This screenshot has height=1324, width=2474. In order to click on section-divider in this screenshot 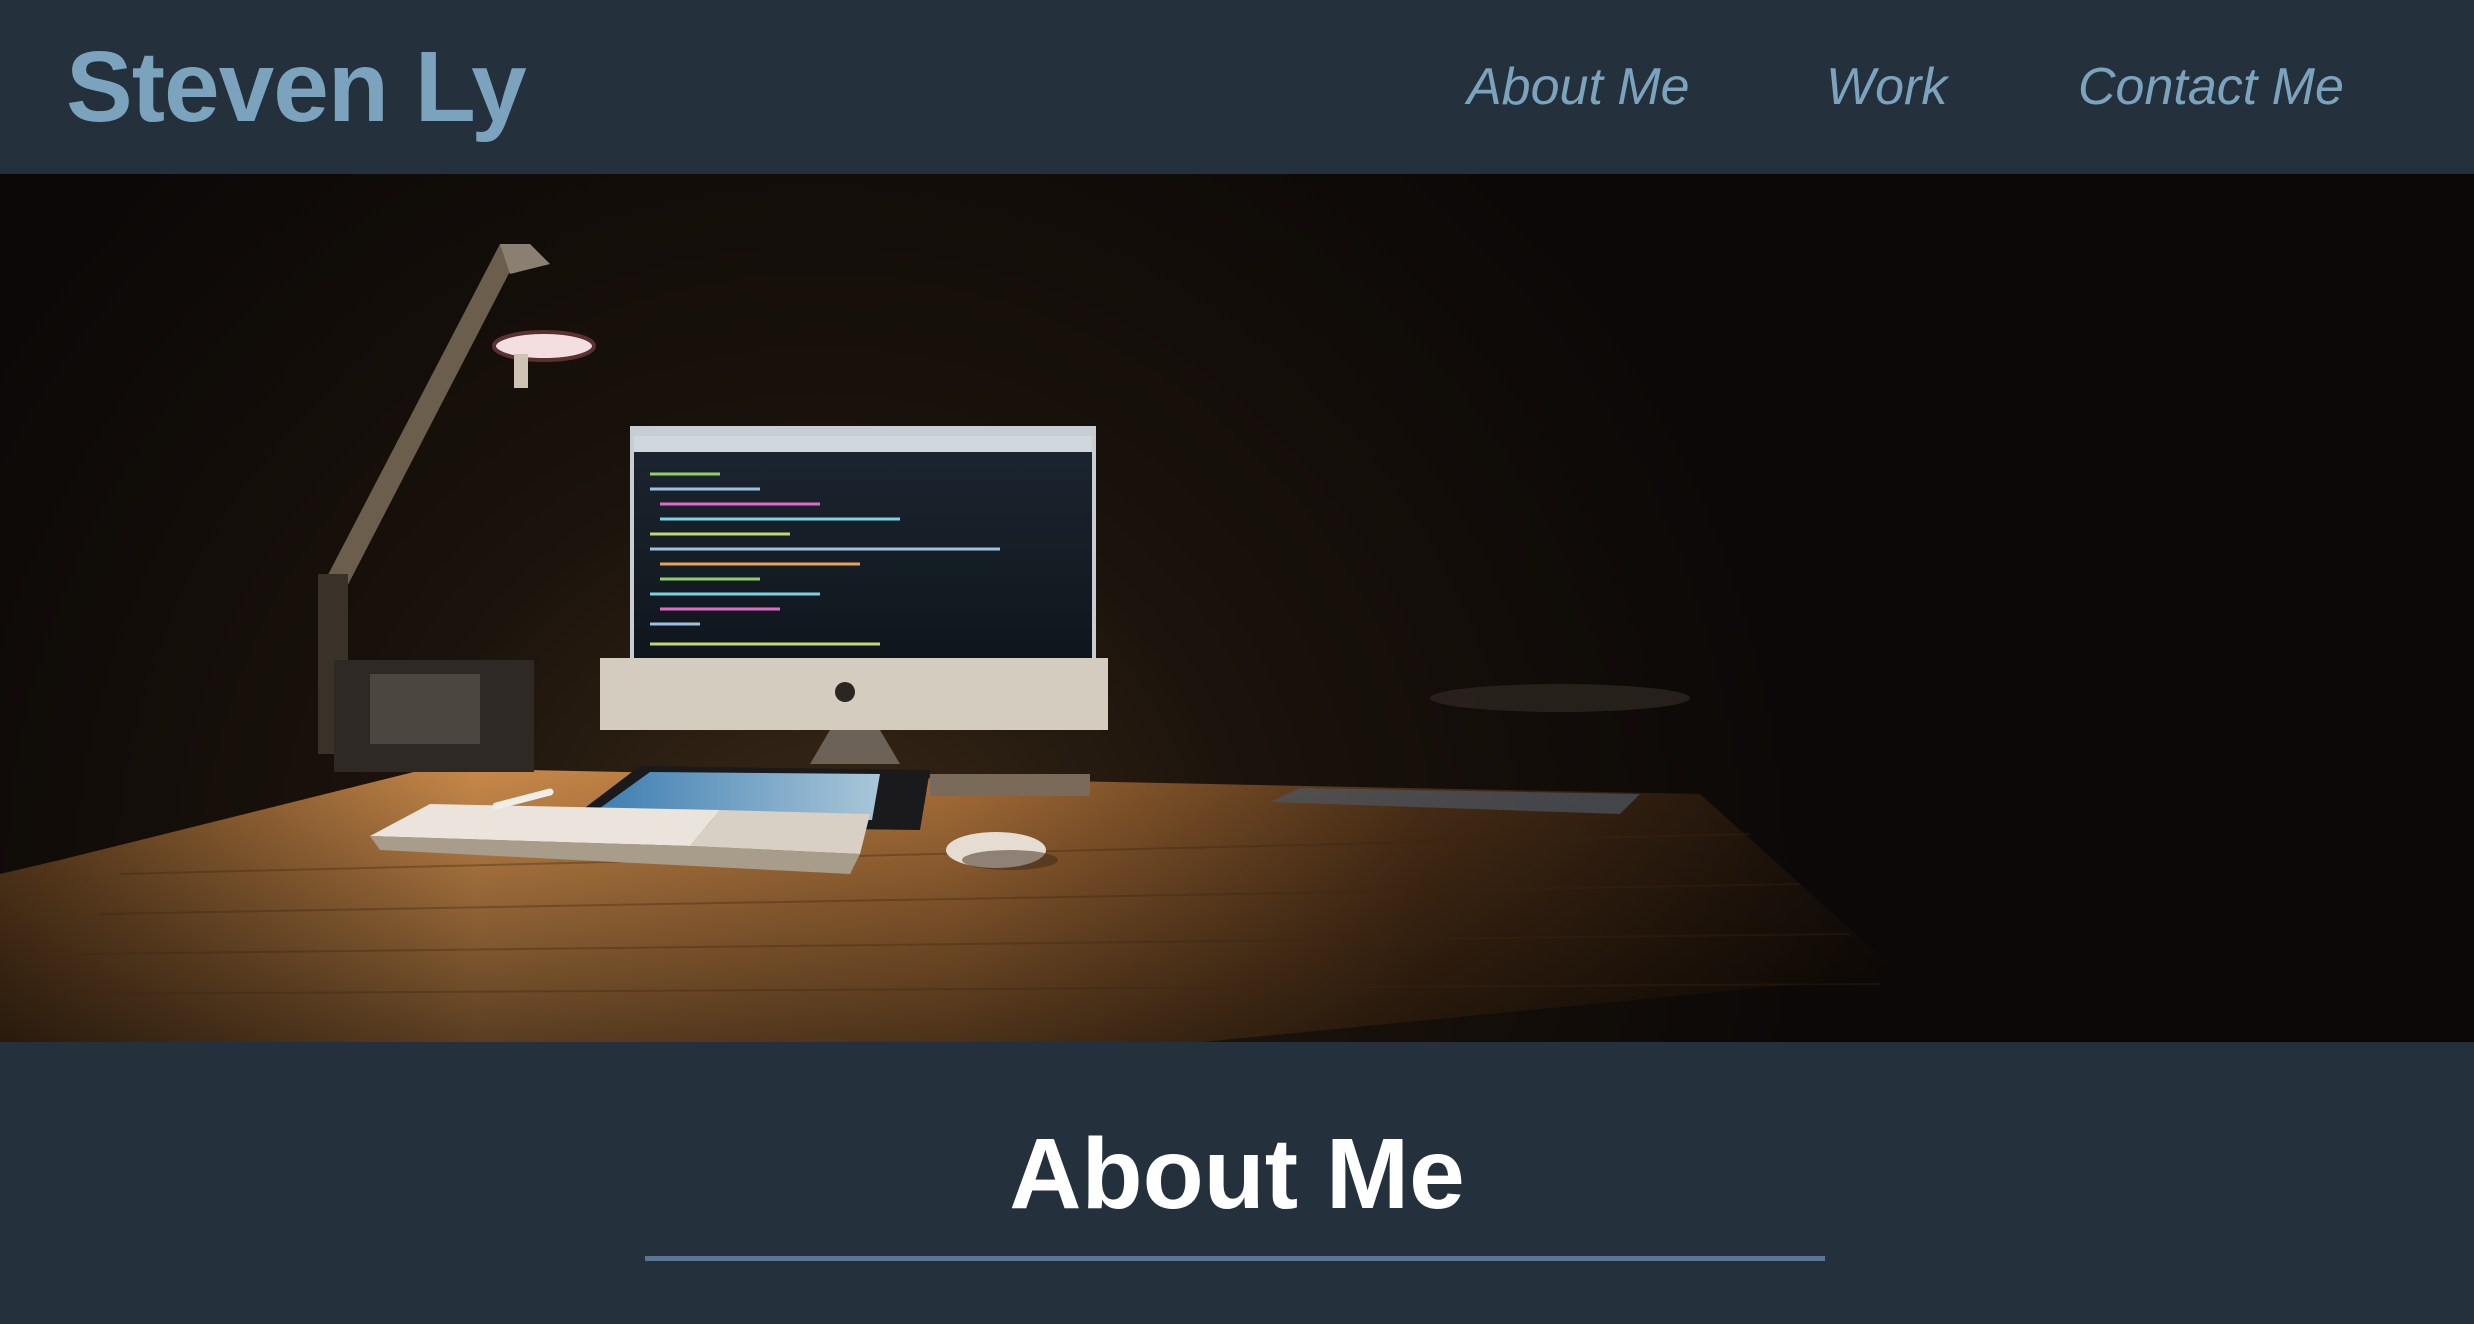, I will do `click(1235, 1258)`.